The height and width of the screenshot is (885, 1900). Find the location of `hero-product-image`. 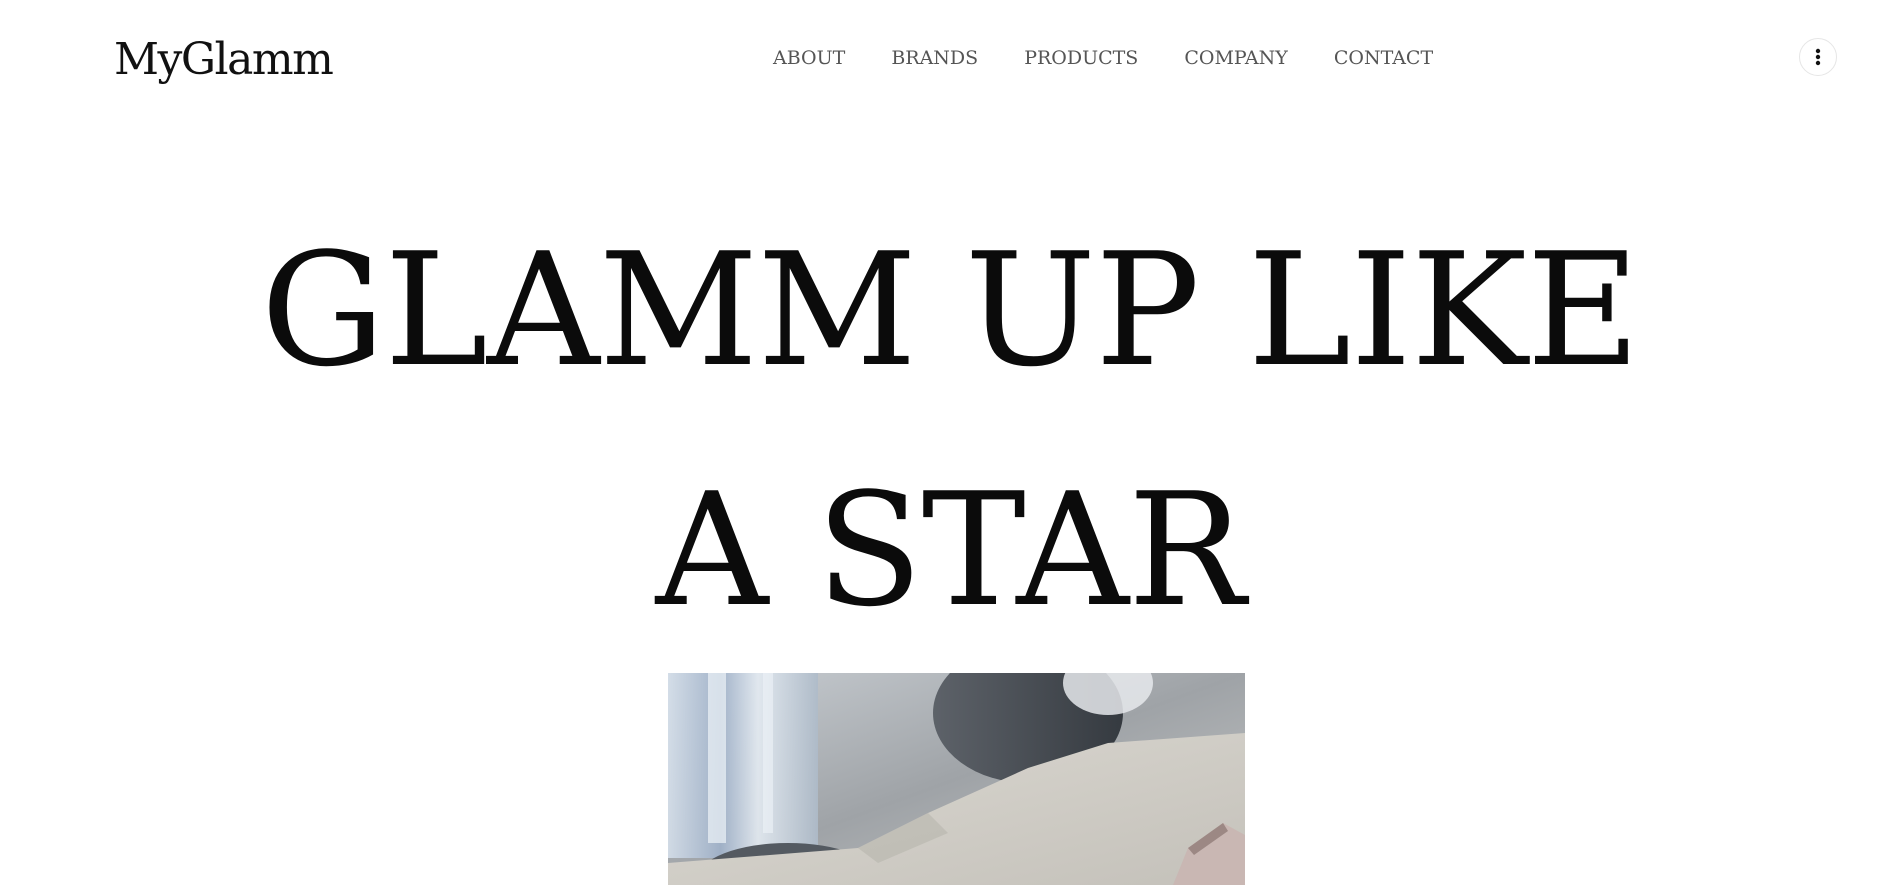

hero-product-image is located at coordinates (956, 779).